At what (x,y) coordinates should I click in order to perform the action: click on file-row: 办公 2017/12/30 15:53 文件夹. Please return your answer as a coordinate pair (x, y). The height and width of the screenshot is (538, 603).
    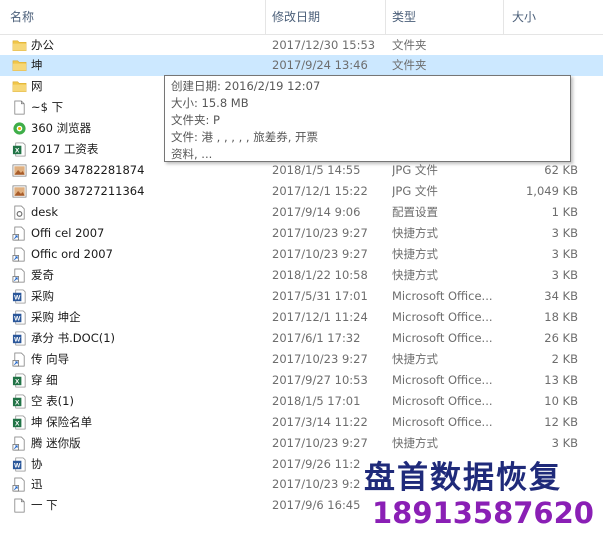
    Looking at the image, I should click on (301, 45).